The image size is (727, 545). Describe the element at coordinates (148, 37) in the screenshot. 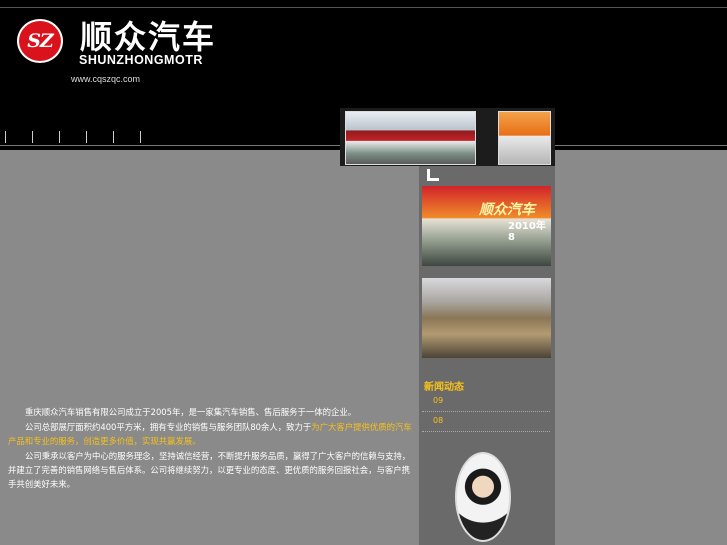

I see `brand-name-cn: 顺众汽车` at that location.